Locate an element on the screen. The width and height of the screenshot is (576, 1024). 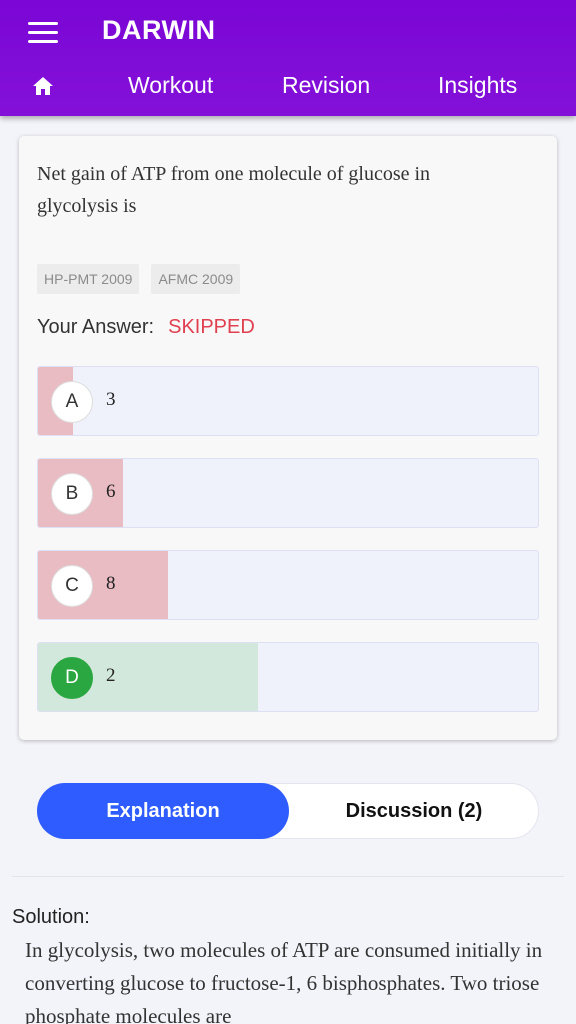
exam-tag: HP-PMT 2009 is located at coordinates (88, 279).